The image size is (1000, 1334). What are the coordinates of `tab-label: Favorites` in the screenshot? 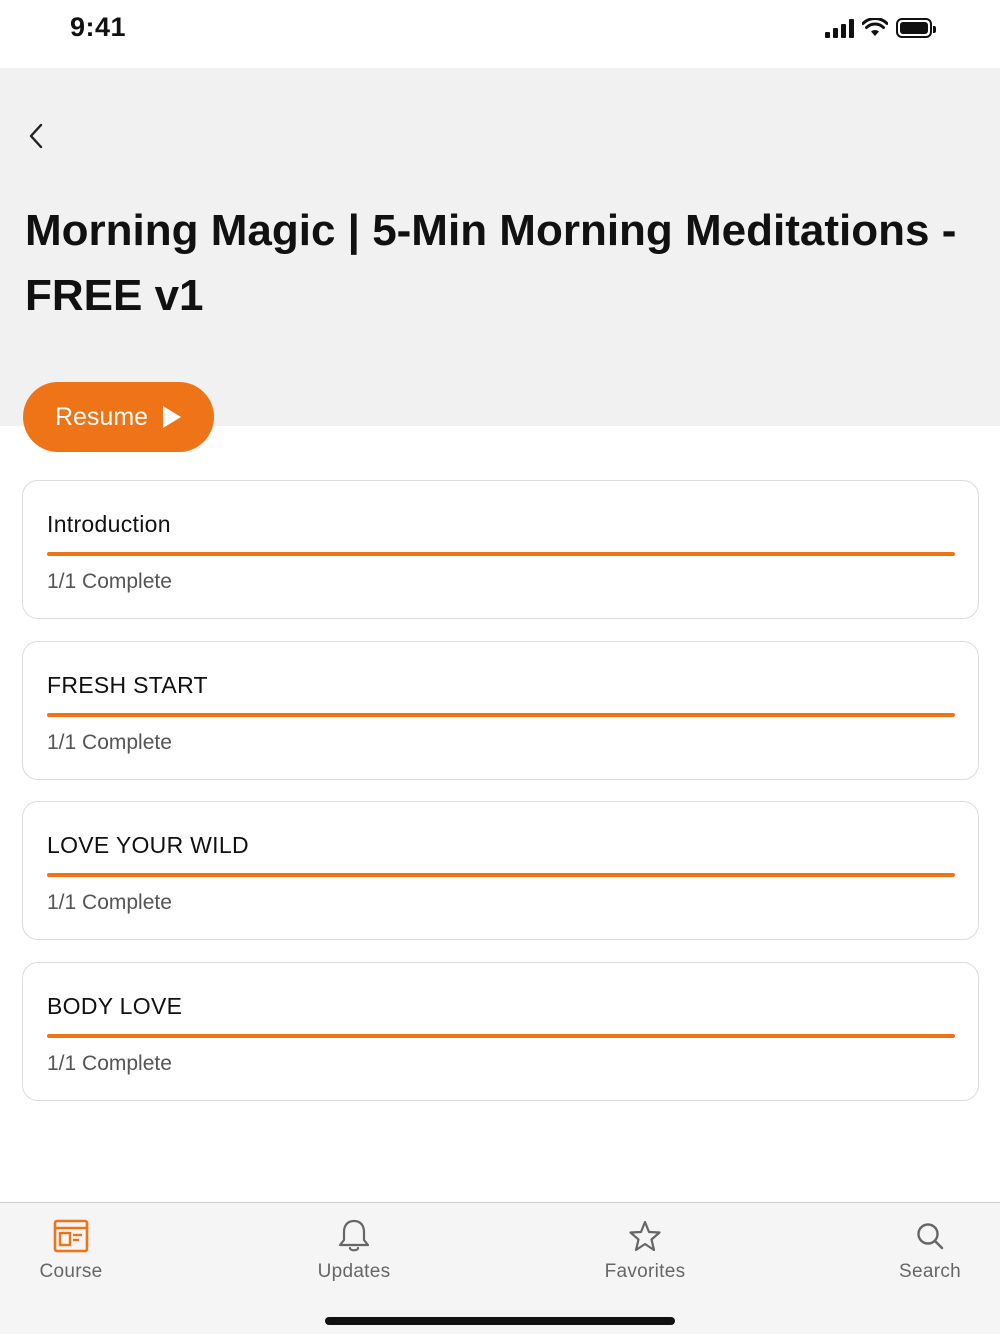 It's located at (645, 1271).